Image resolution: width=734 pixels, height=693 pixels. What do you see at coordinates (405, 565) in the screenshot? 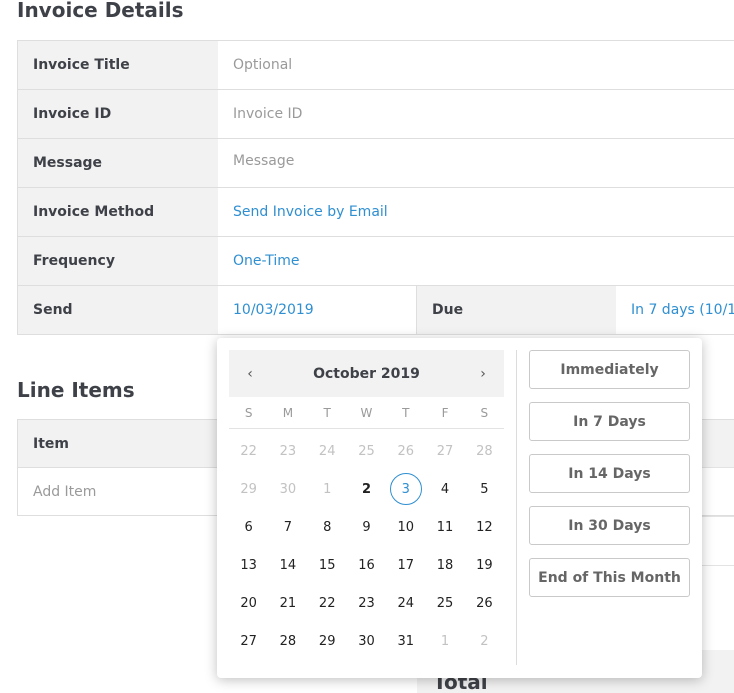
I see `calendar-day: 17` at bounding box center [405, 565].